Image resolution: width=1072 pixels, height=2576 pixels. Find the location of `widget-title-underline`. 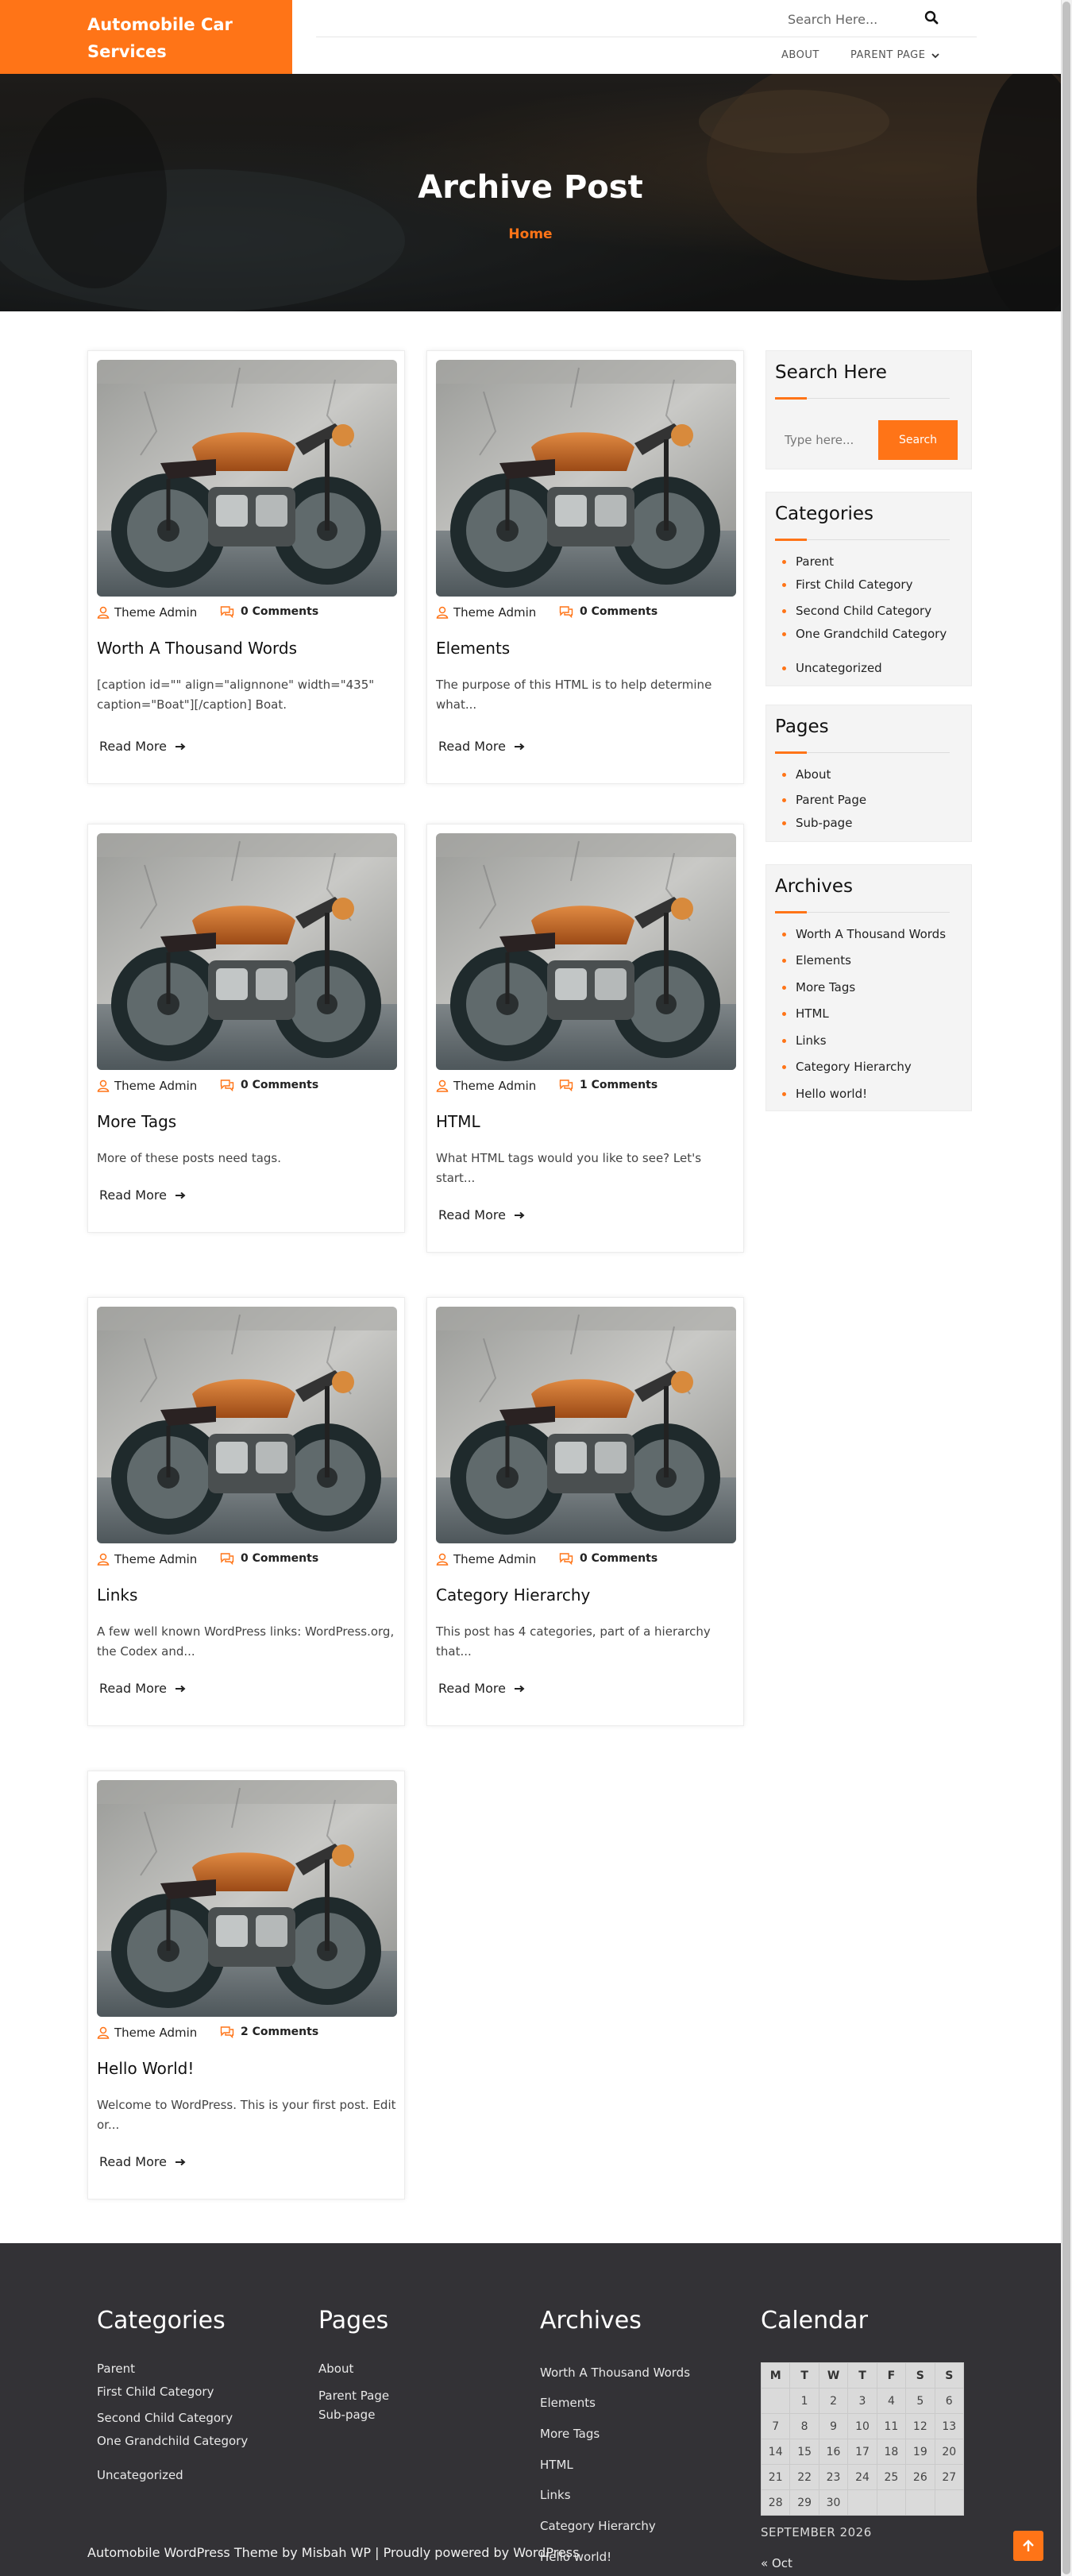

widget-title-underline is located at coordinates (791, 540).